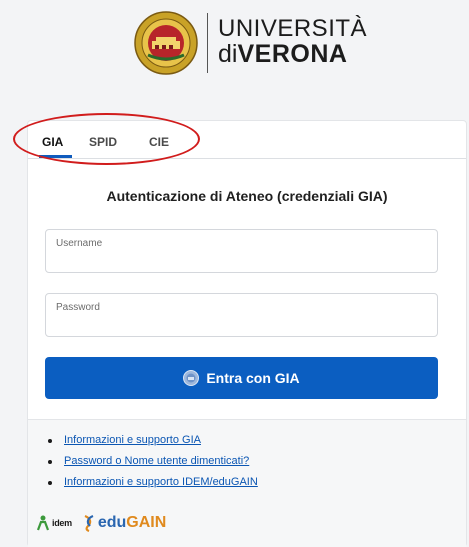 The width and height of the screenshot is (469, 547). I want to click on list-item: Informazioni e supporto IDEM/eduGAIN, so click(153, 486).